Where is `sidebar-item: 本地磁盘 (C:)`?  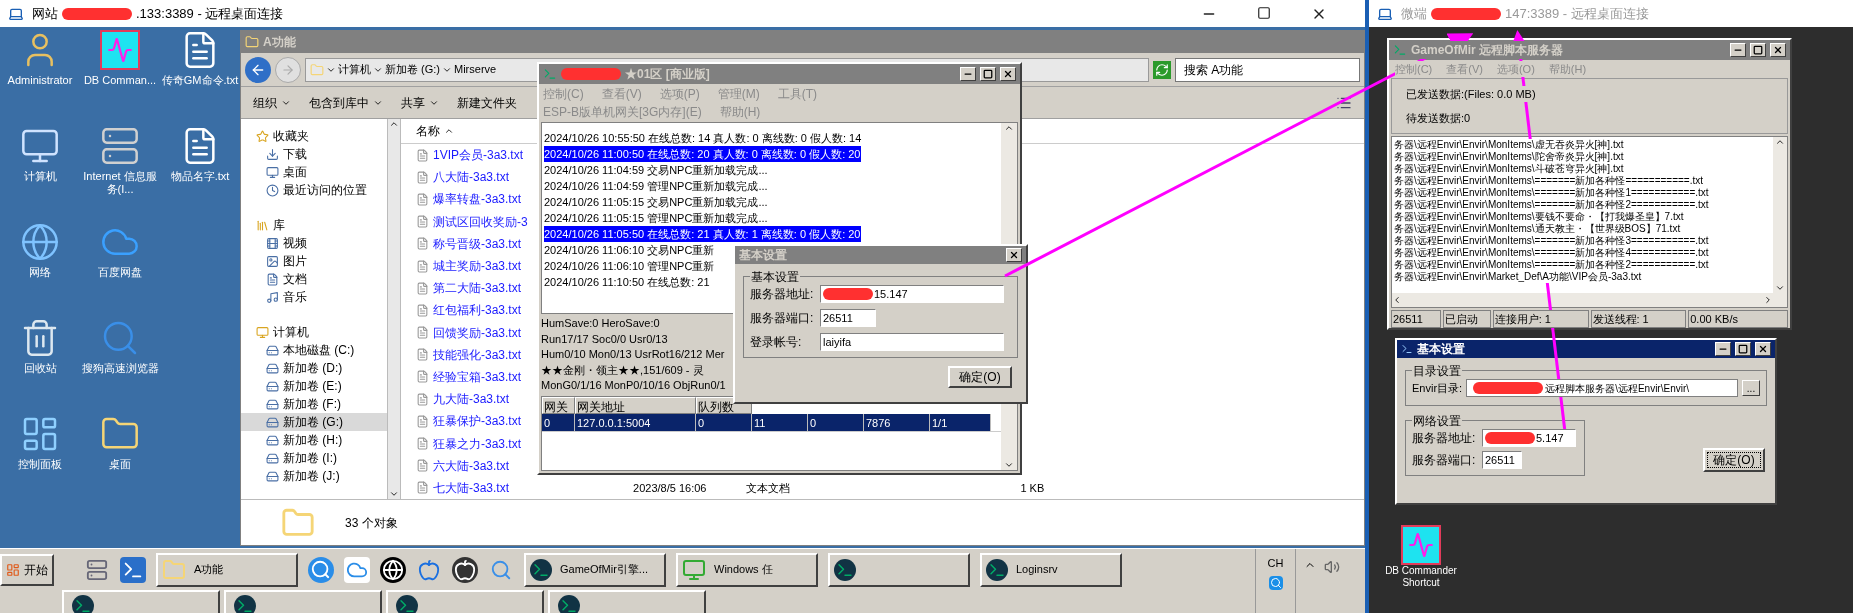
sidebar-item: 本地磁盘 (C:) is located at coordinates (314, 350).